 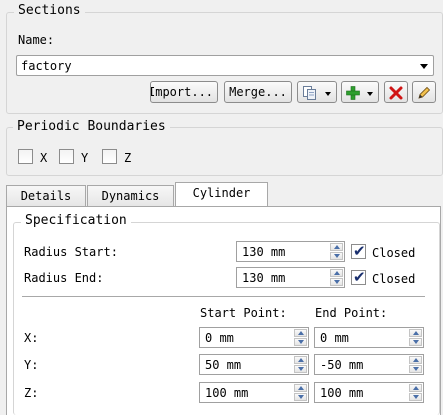 What do you see at coordinates (243, 313) in the screenshot?
I see `start-point-header: Start Point:` at bounding box center [243, 313].